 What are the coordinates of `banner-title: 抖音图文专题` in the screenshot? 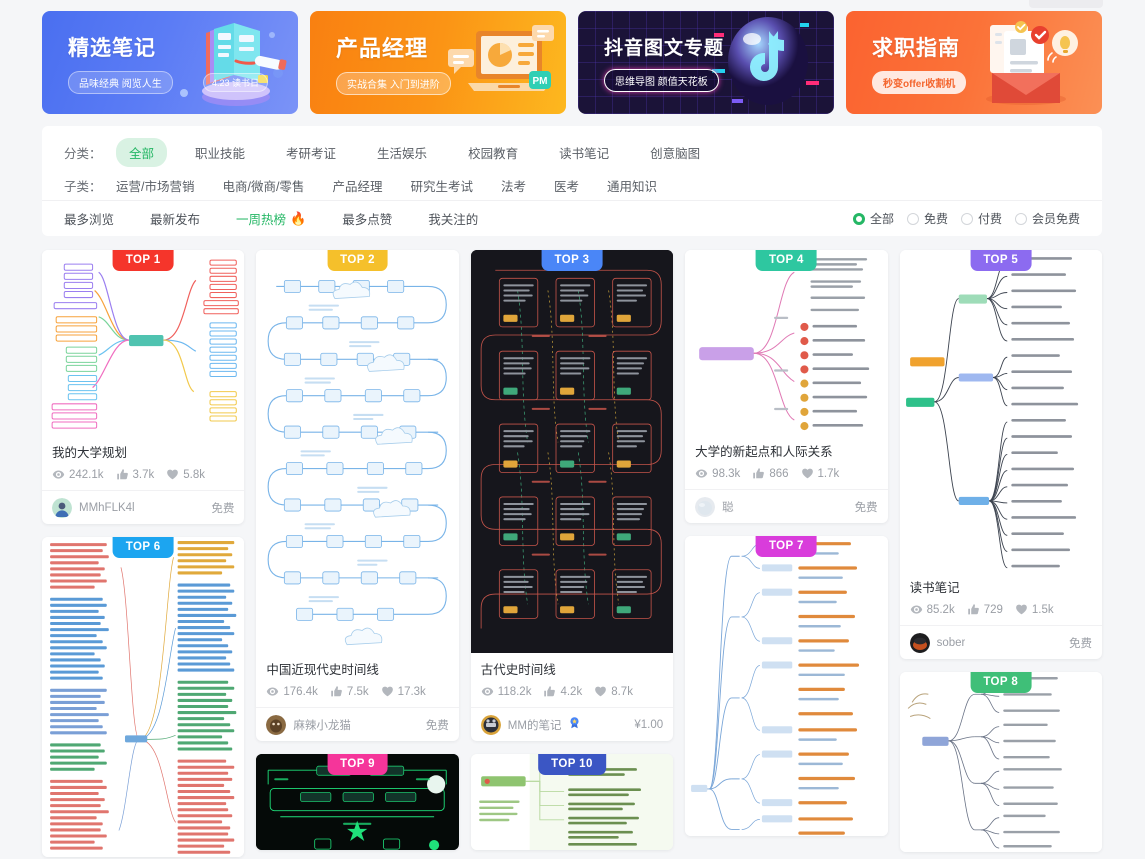 It's located at (664, 48).